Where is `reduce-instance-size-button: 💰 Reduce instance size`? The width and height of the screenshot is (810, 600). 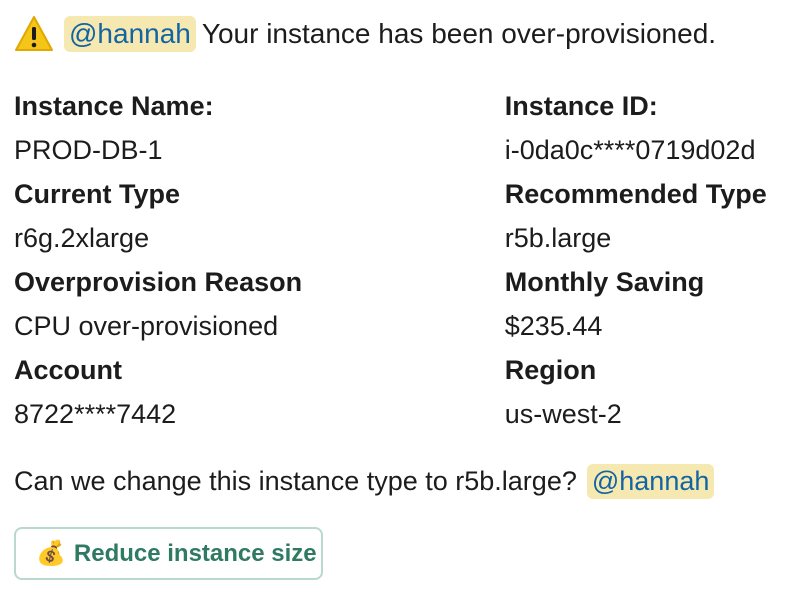 reduce-instance-size-button: 💰 Reduce instance size is located at coordinates (168, 553).